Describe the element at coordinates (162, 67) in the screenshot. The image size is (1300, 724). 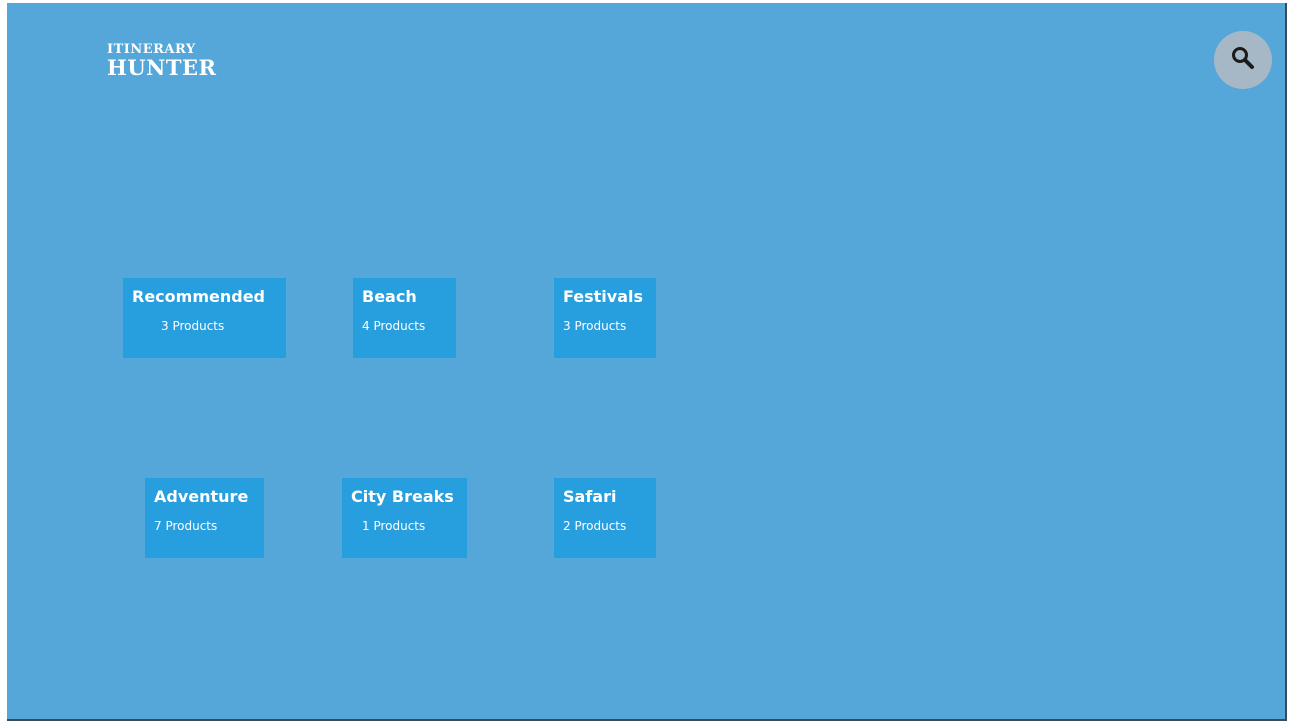
I see `logo-line-2: HUNTER` at that location.